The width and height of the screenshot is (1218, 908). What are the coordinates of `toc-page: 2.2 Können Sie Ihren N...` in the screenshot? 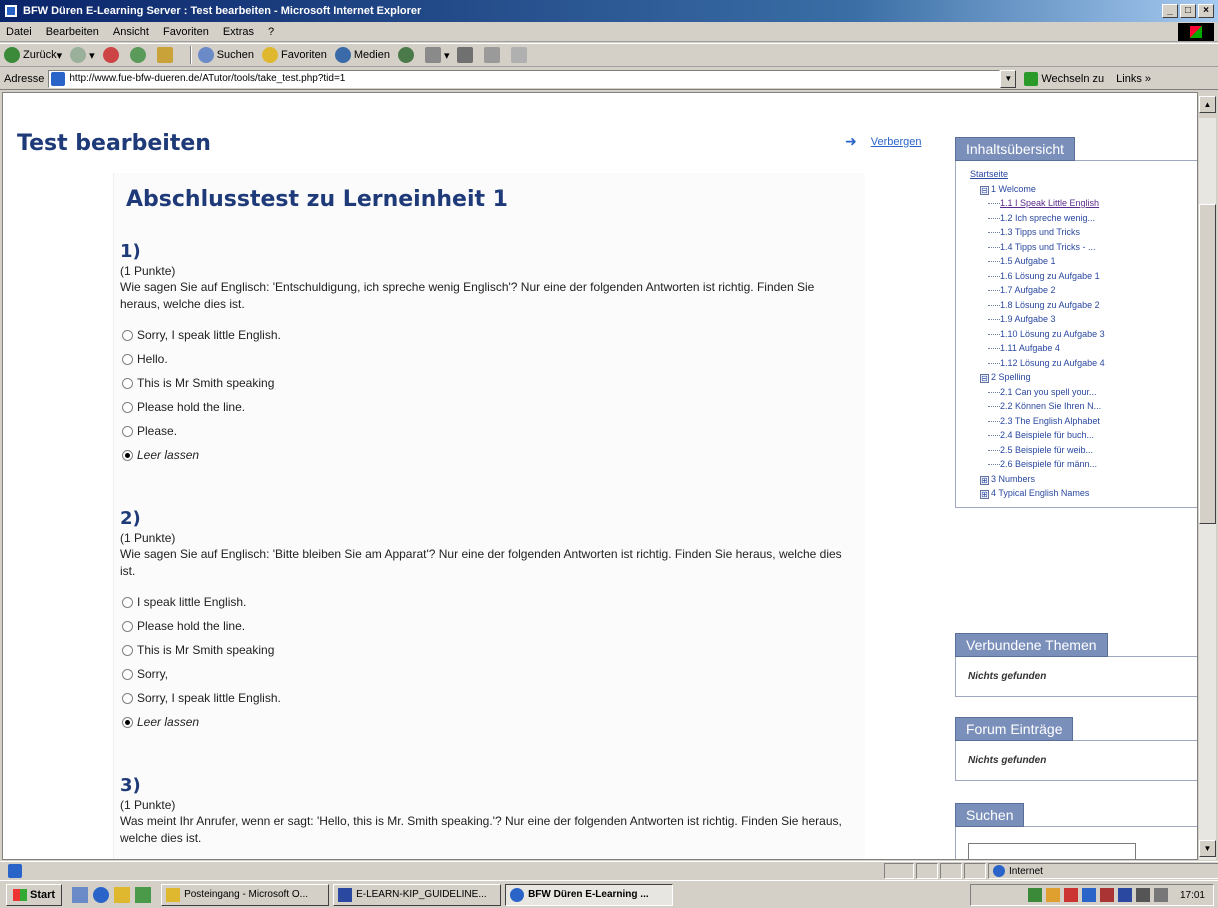 It's located at (1082, 406).